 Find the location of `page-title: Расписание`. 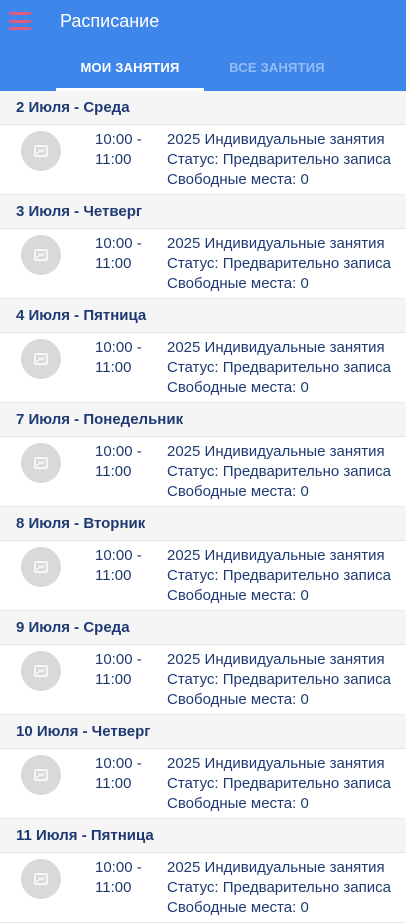

page-title: Расписание is located at coordinates (110, 21).